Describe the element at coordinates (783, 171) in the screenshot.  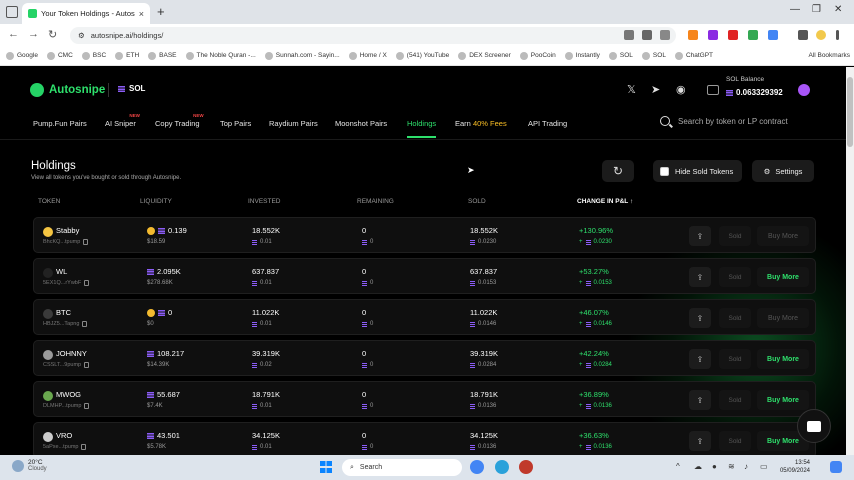
I see `settings-button: ⚙ Settings` at that location.